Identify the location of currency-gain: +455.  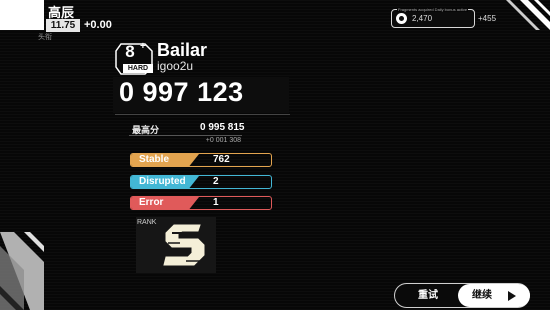
(487, 18).